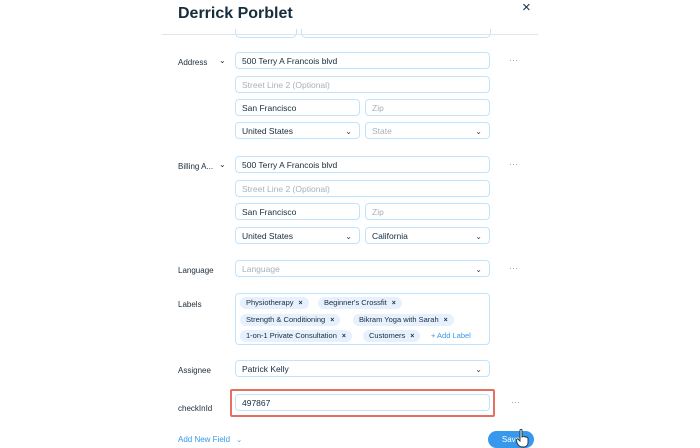 This screenshot has height=448, width=700. Describe the element at coordinates (196, 270) in the screenshot. I see `language-label: Language` at that location.